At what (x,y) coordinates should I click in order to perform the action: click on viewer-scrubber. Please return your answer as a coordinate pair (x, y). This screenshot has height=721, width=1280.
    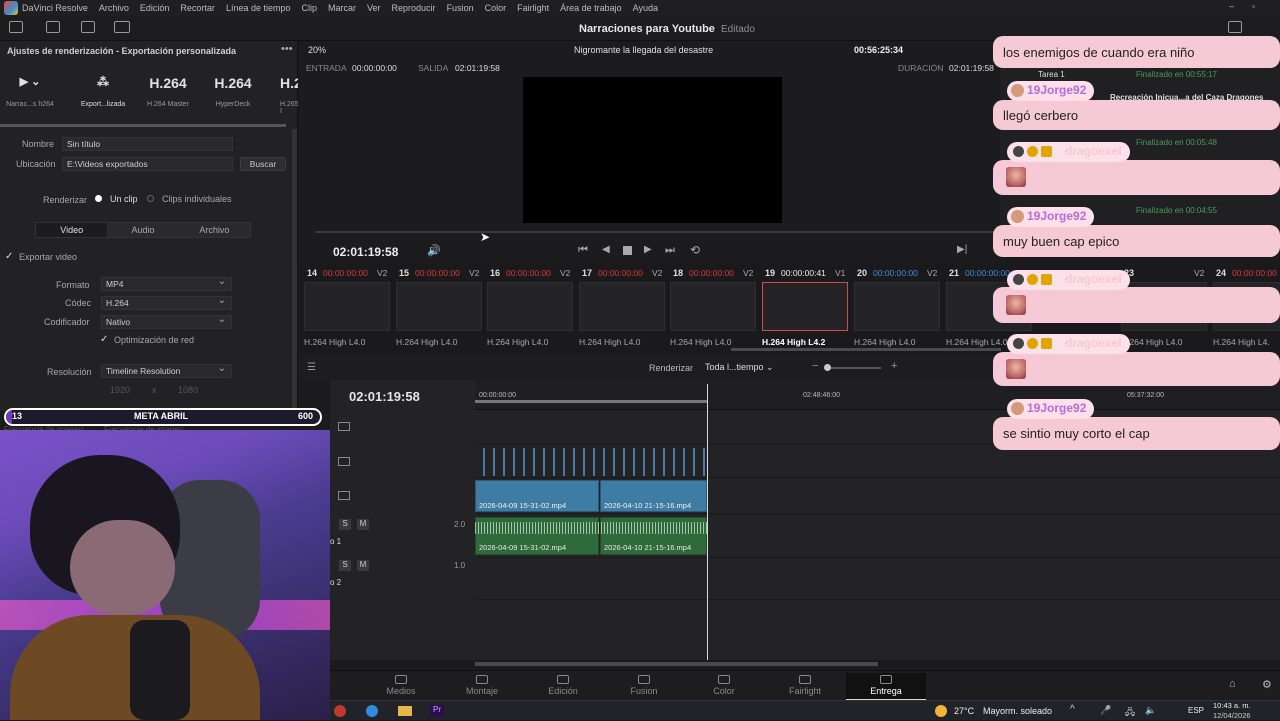
    Looking at the image, I should click on (655, 232).